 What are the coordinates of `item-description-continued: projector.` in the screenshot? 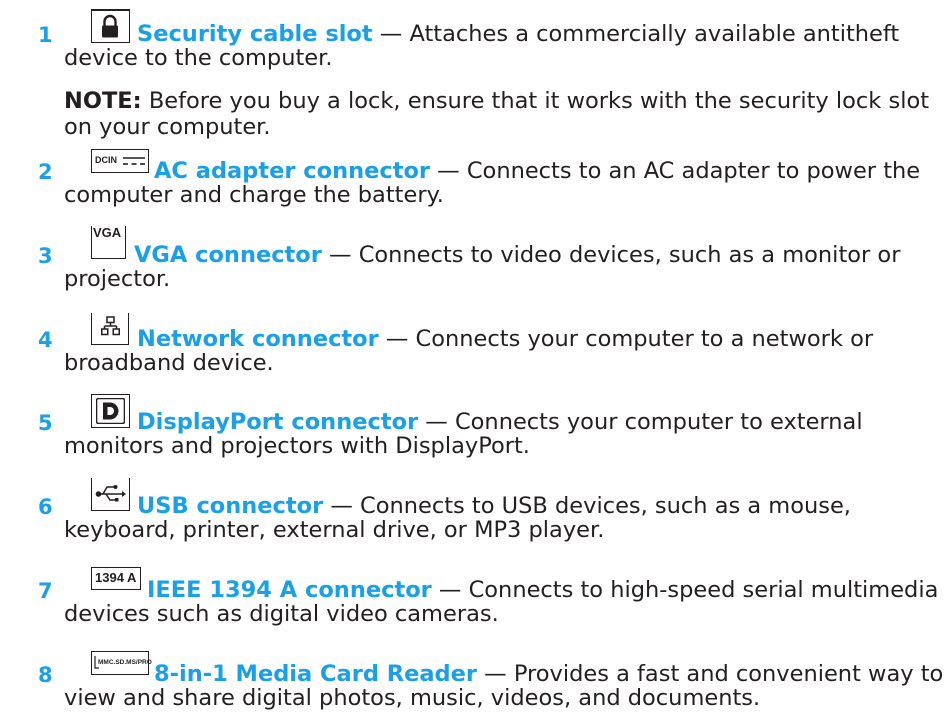 It's located at (117, 279).